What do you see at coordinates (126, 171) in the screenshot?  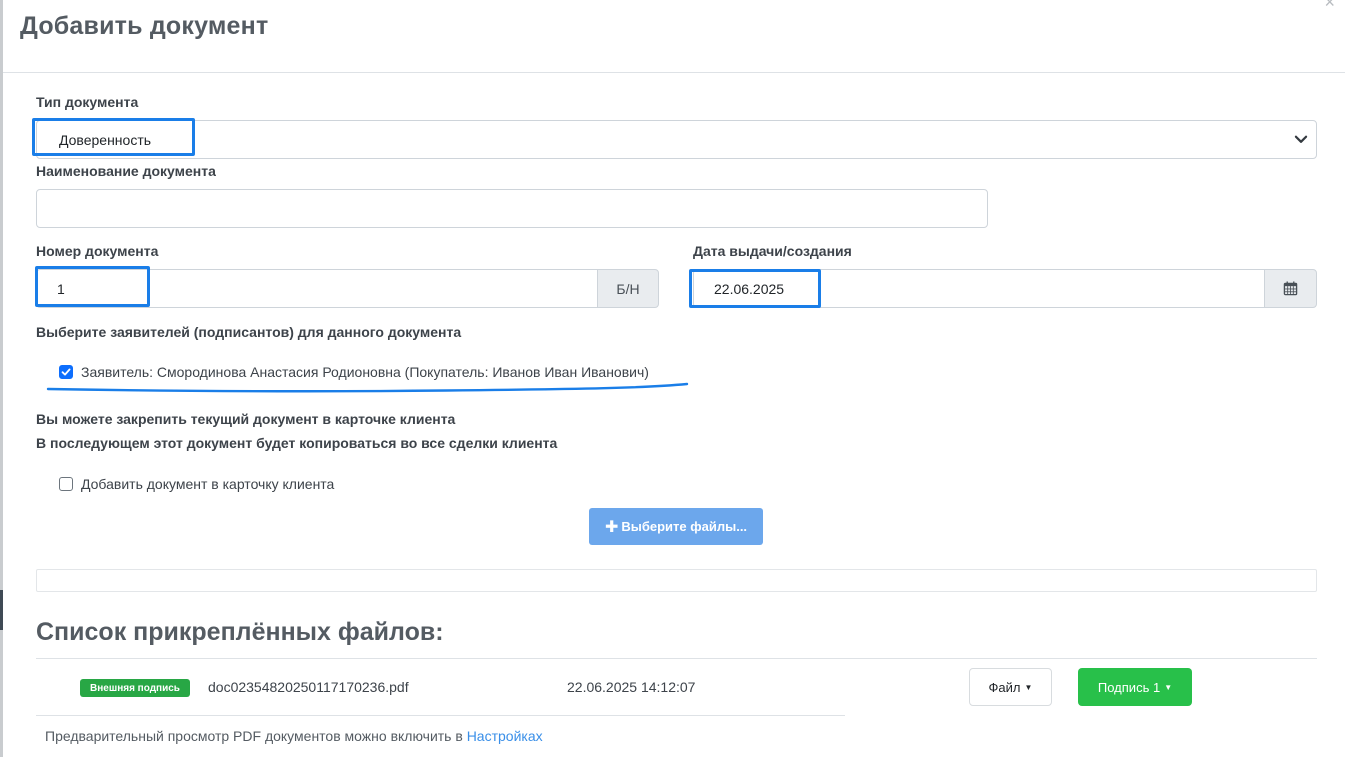 I see `doc-name-label: Наименование документа` at bounding box center [126, 171].